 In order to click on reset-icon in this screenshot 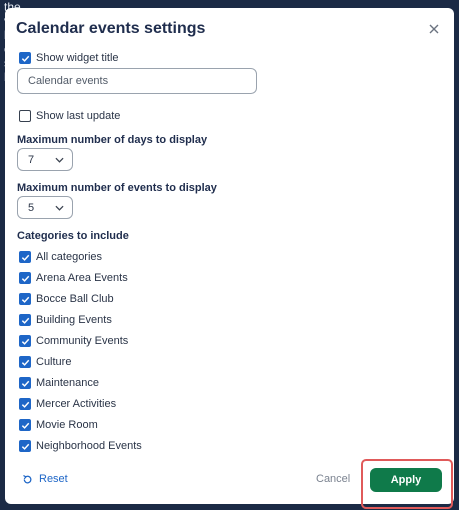, I will do `click(27, 478)`.